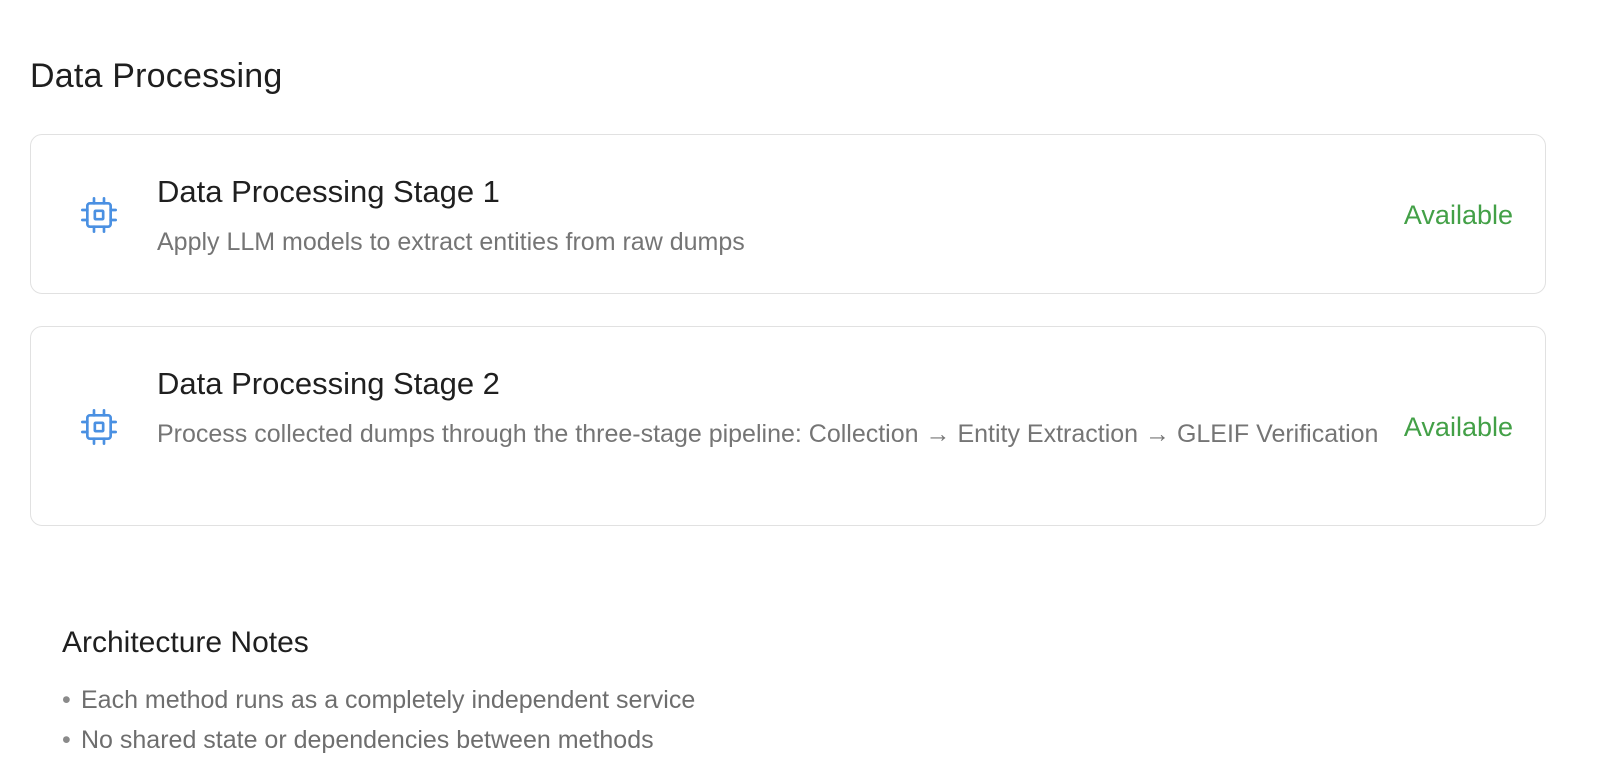  I want to click on notes-title: Architecture Notes, so click(185, 642).